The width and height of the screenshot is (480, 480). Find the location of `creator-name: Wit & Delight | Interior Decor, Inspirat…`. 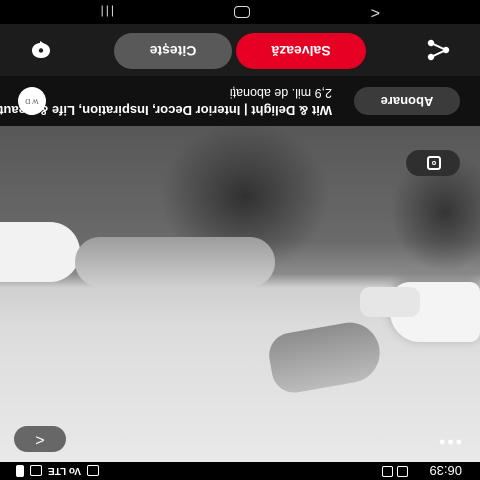

creator-name: Wit & Delight | Interior Decor, Inspirat… is located at coordinates (166, 110).